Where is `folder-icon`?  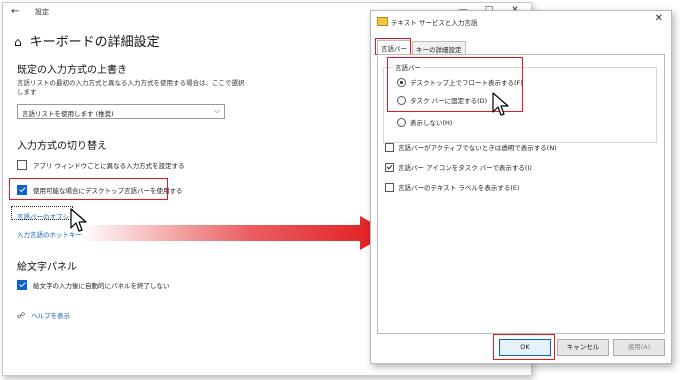 folder-icon is located at coordinates (382, 21).